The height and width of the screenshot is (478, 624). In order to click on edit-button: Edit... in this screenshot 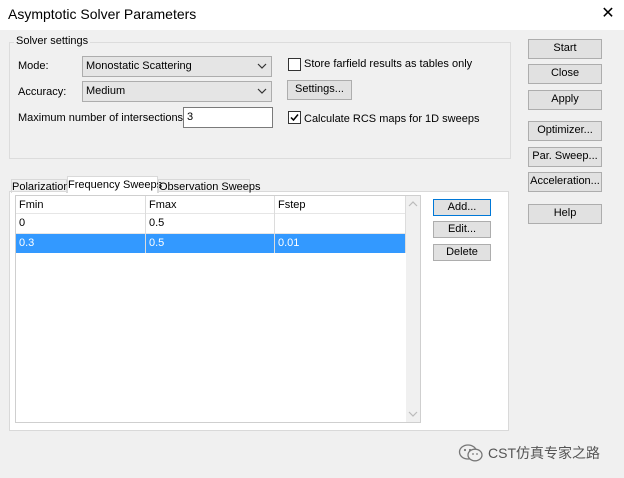, I will do `click(462, 229)`.